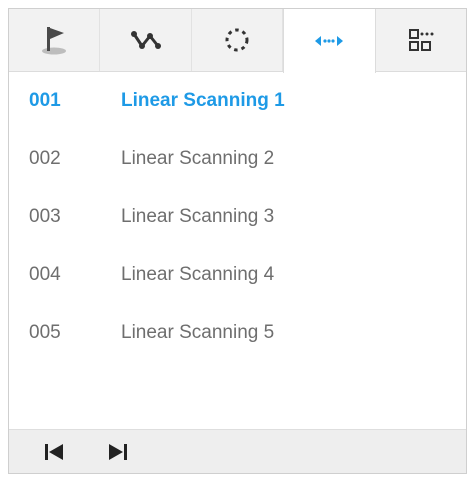  Describe the element at coordinates (45, 100) in the screenshot. I see `item-number: 001` at that location.